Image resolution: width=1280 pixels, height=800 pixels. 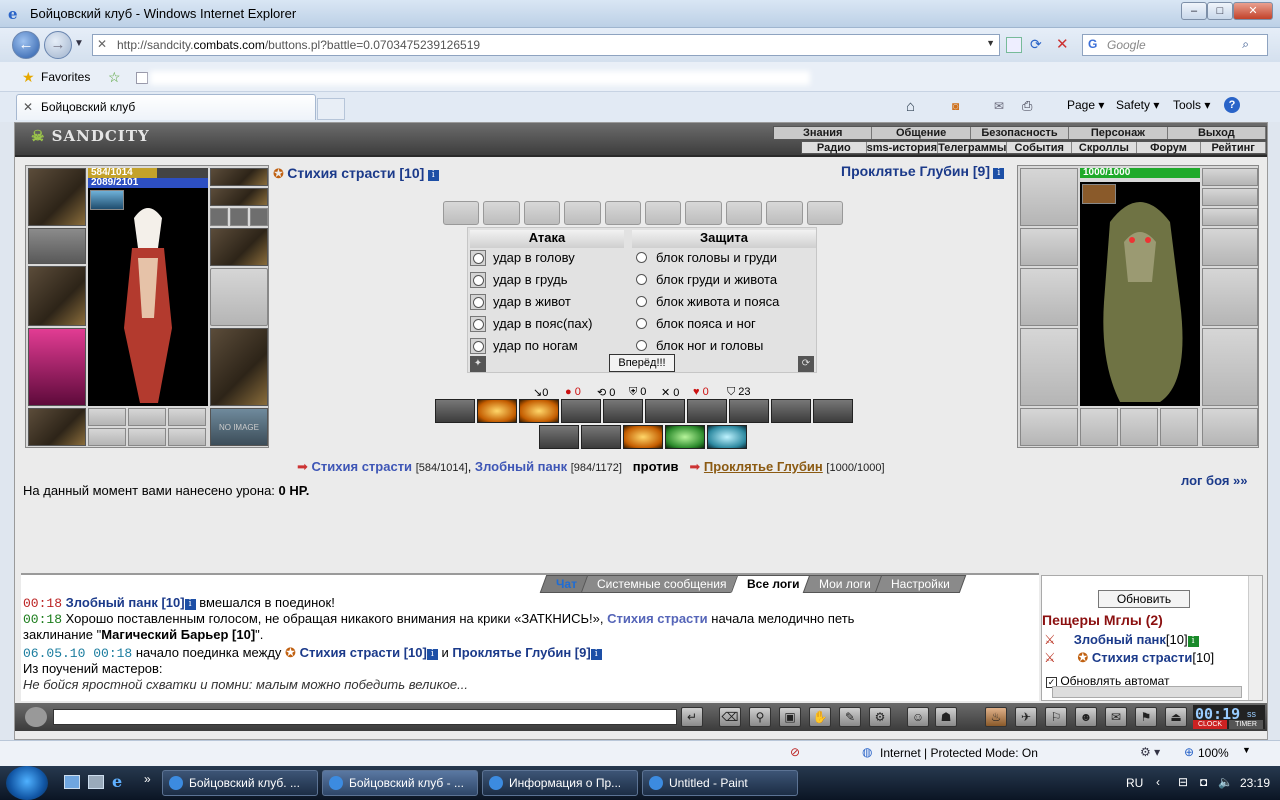 I want to click on print-icon: ⎙, so click(x=1027, y=106).